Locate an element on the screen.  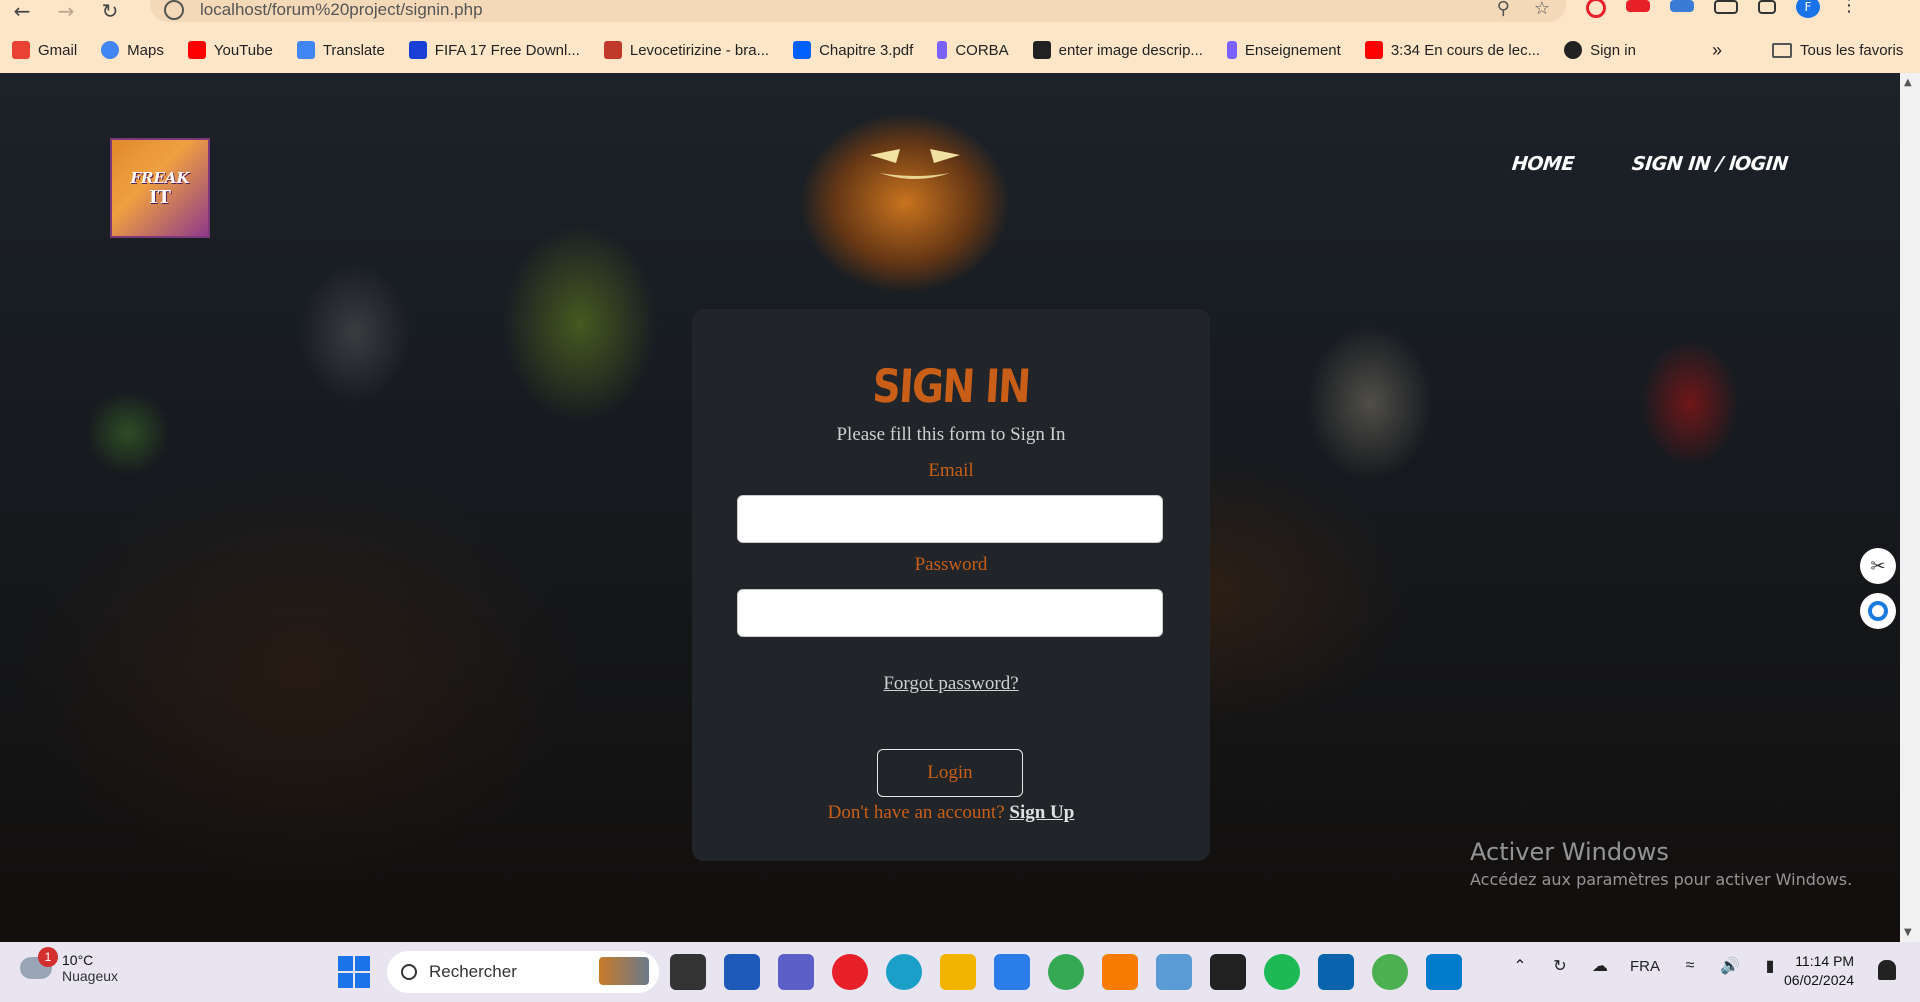
sync-icon: ↻ is located at coordinates (1560, 966).